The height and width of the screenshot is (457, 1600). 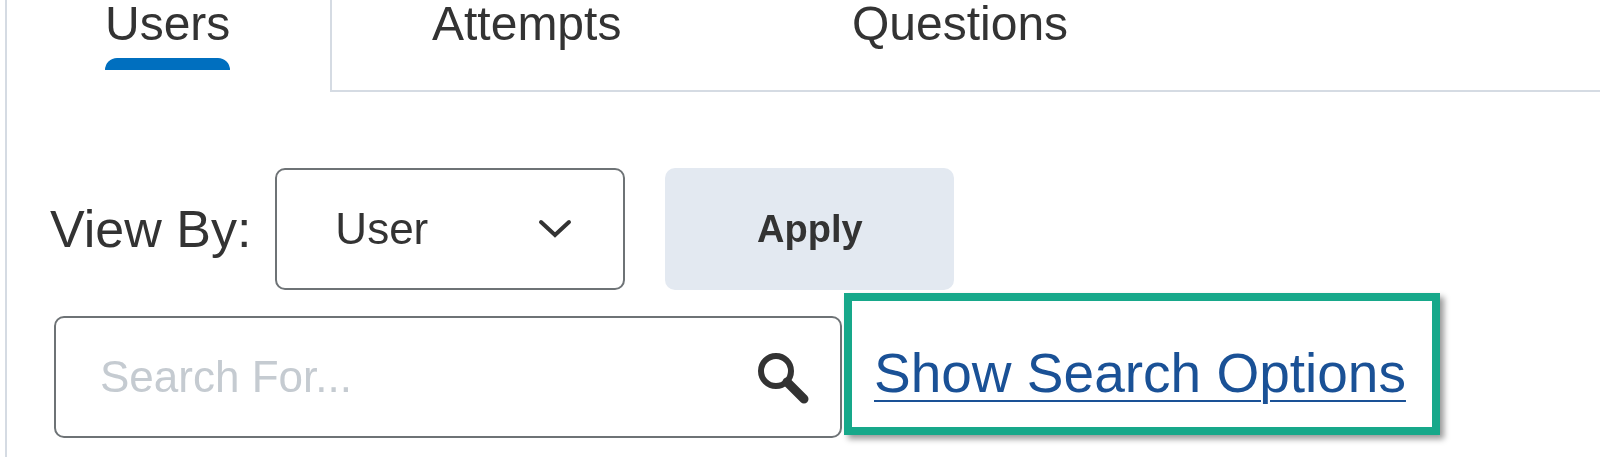 What do you see at coordinates (960, 35) in the screenshot?
I see `tab: Questions` at bounding box center [960, 35].